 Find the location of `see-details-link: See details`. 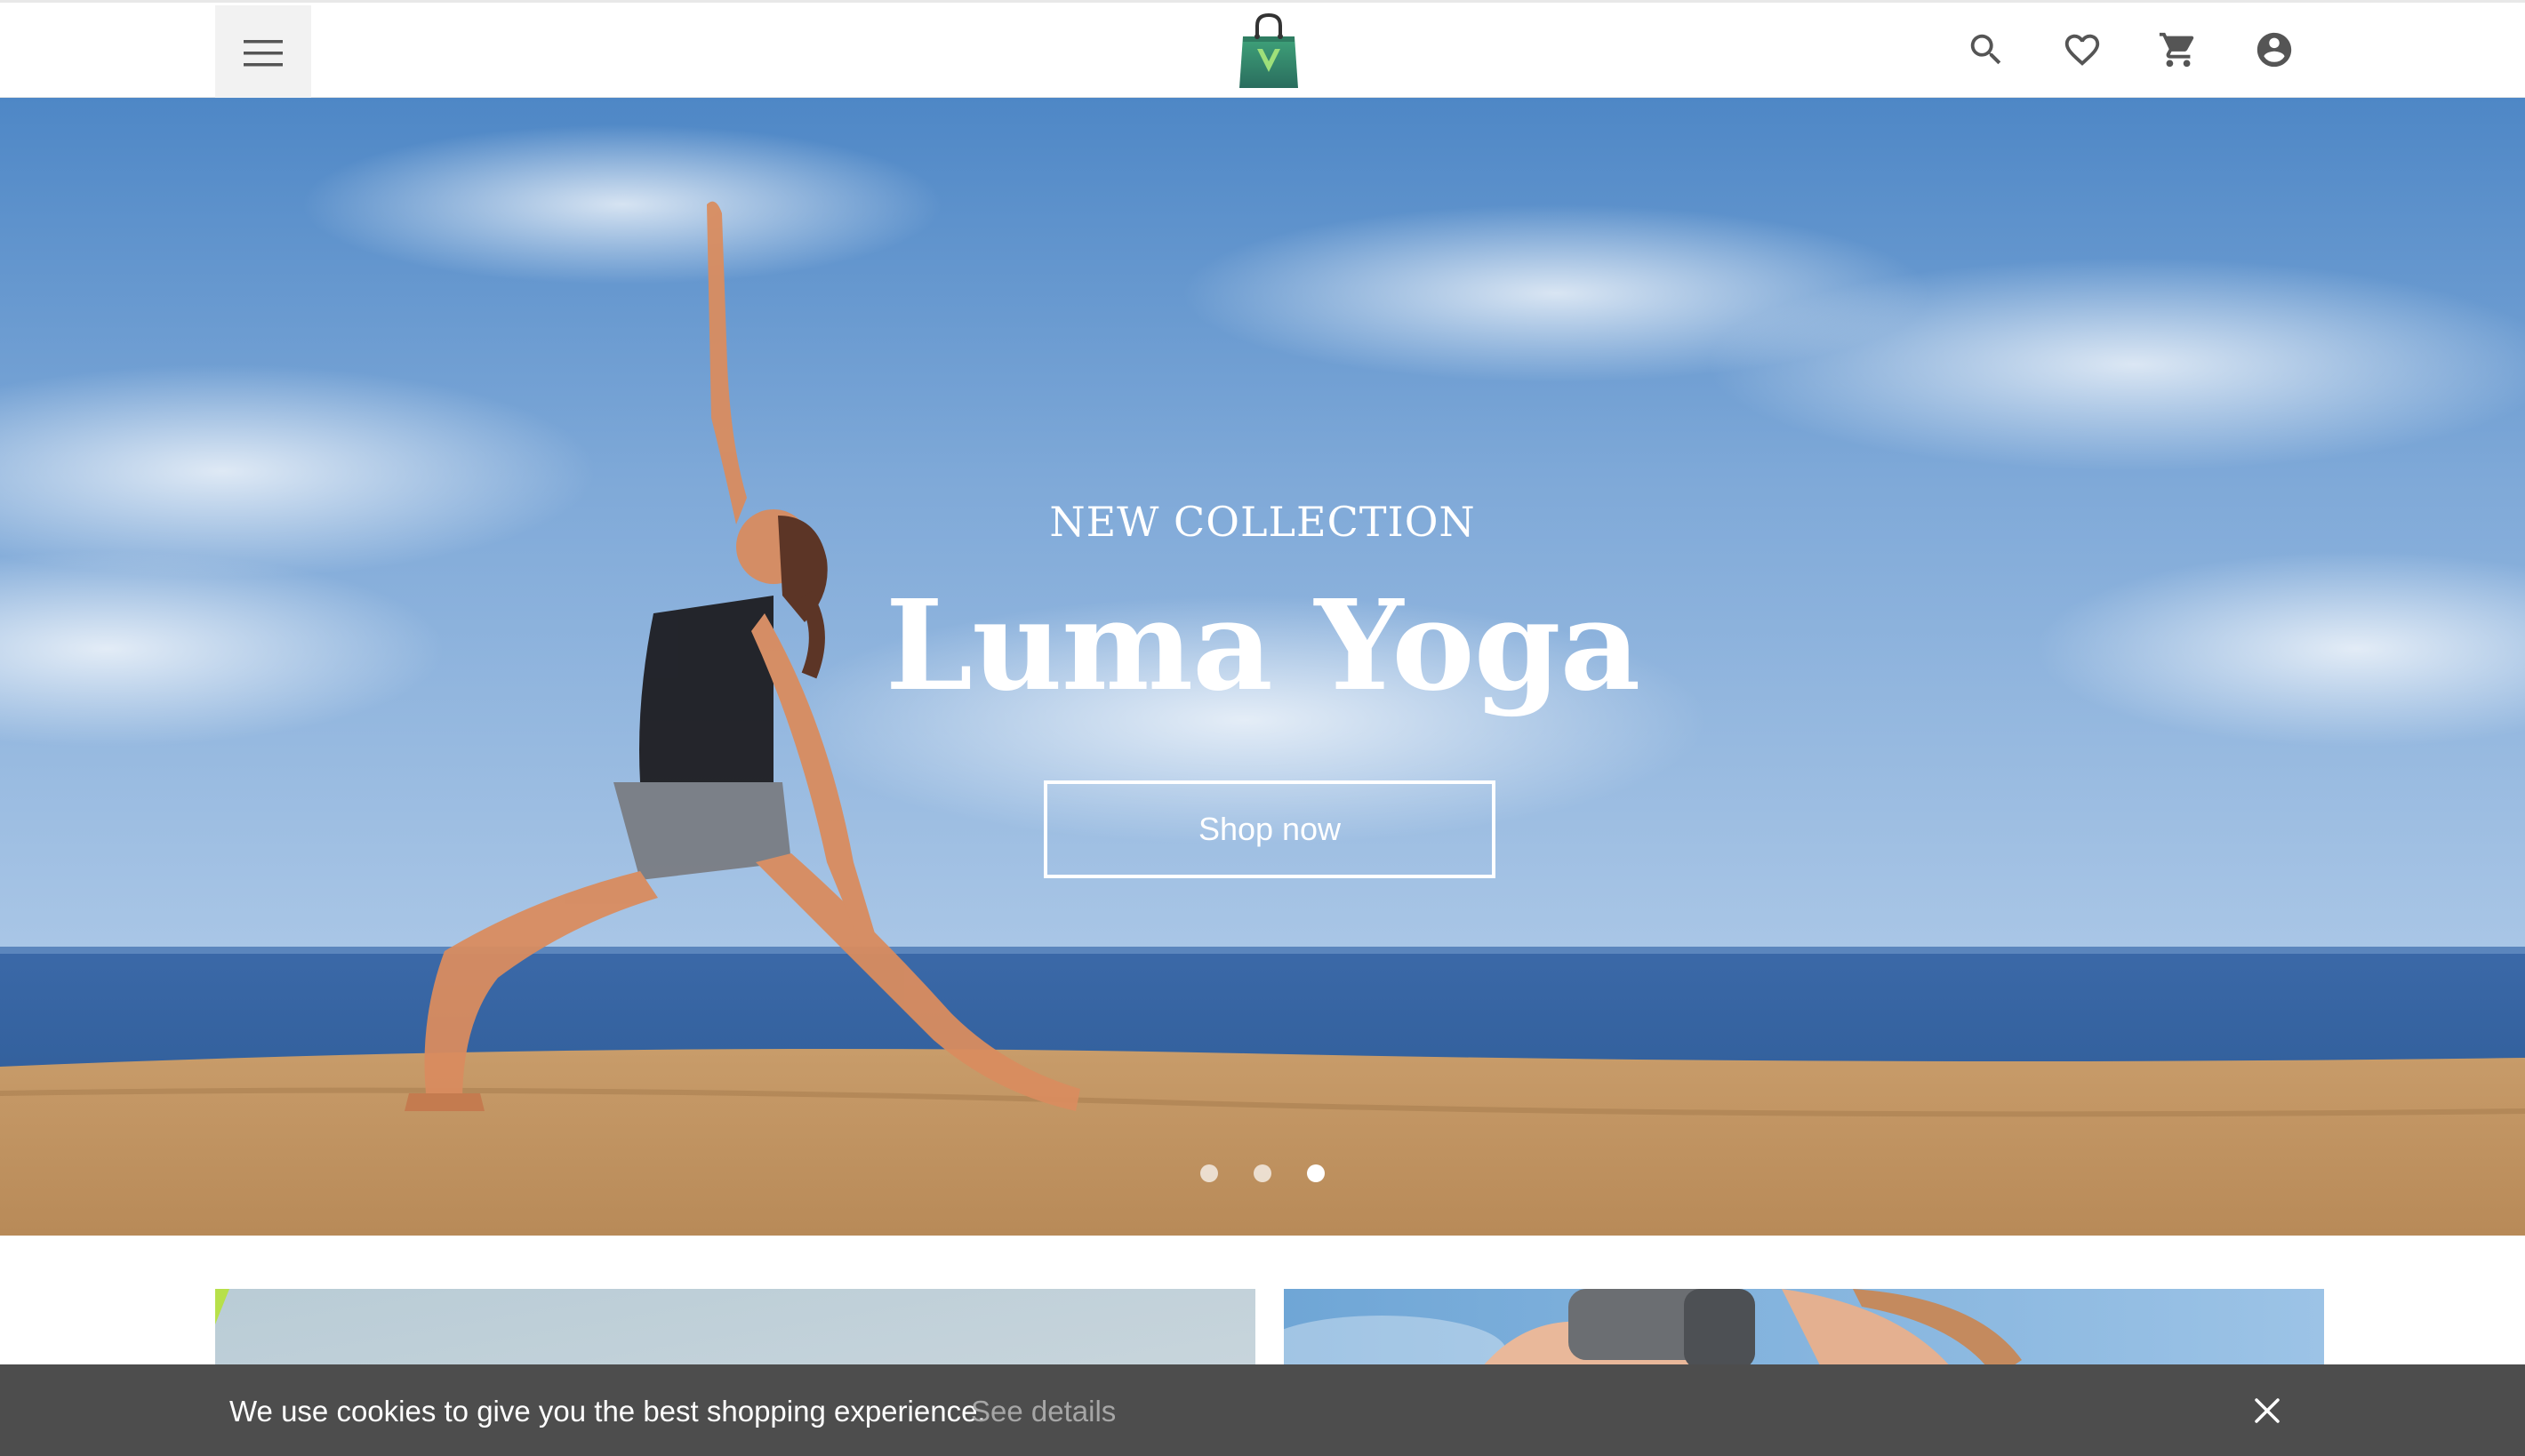

see-details-link: See details is located at coordinates (1043, 1411).